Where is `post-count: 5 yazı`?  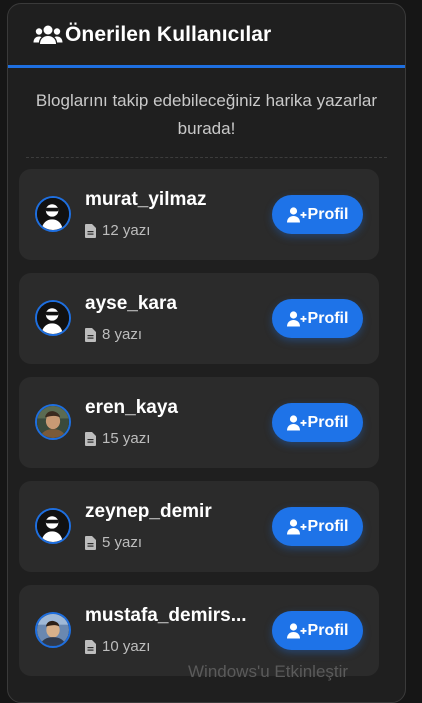 post-count: 5 yazı is located at coordinates (113, 542).